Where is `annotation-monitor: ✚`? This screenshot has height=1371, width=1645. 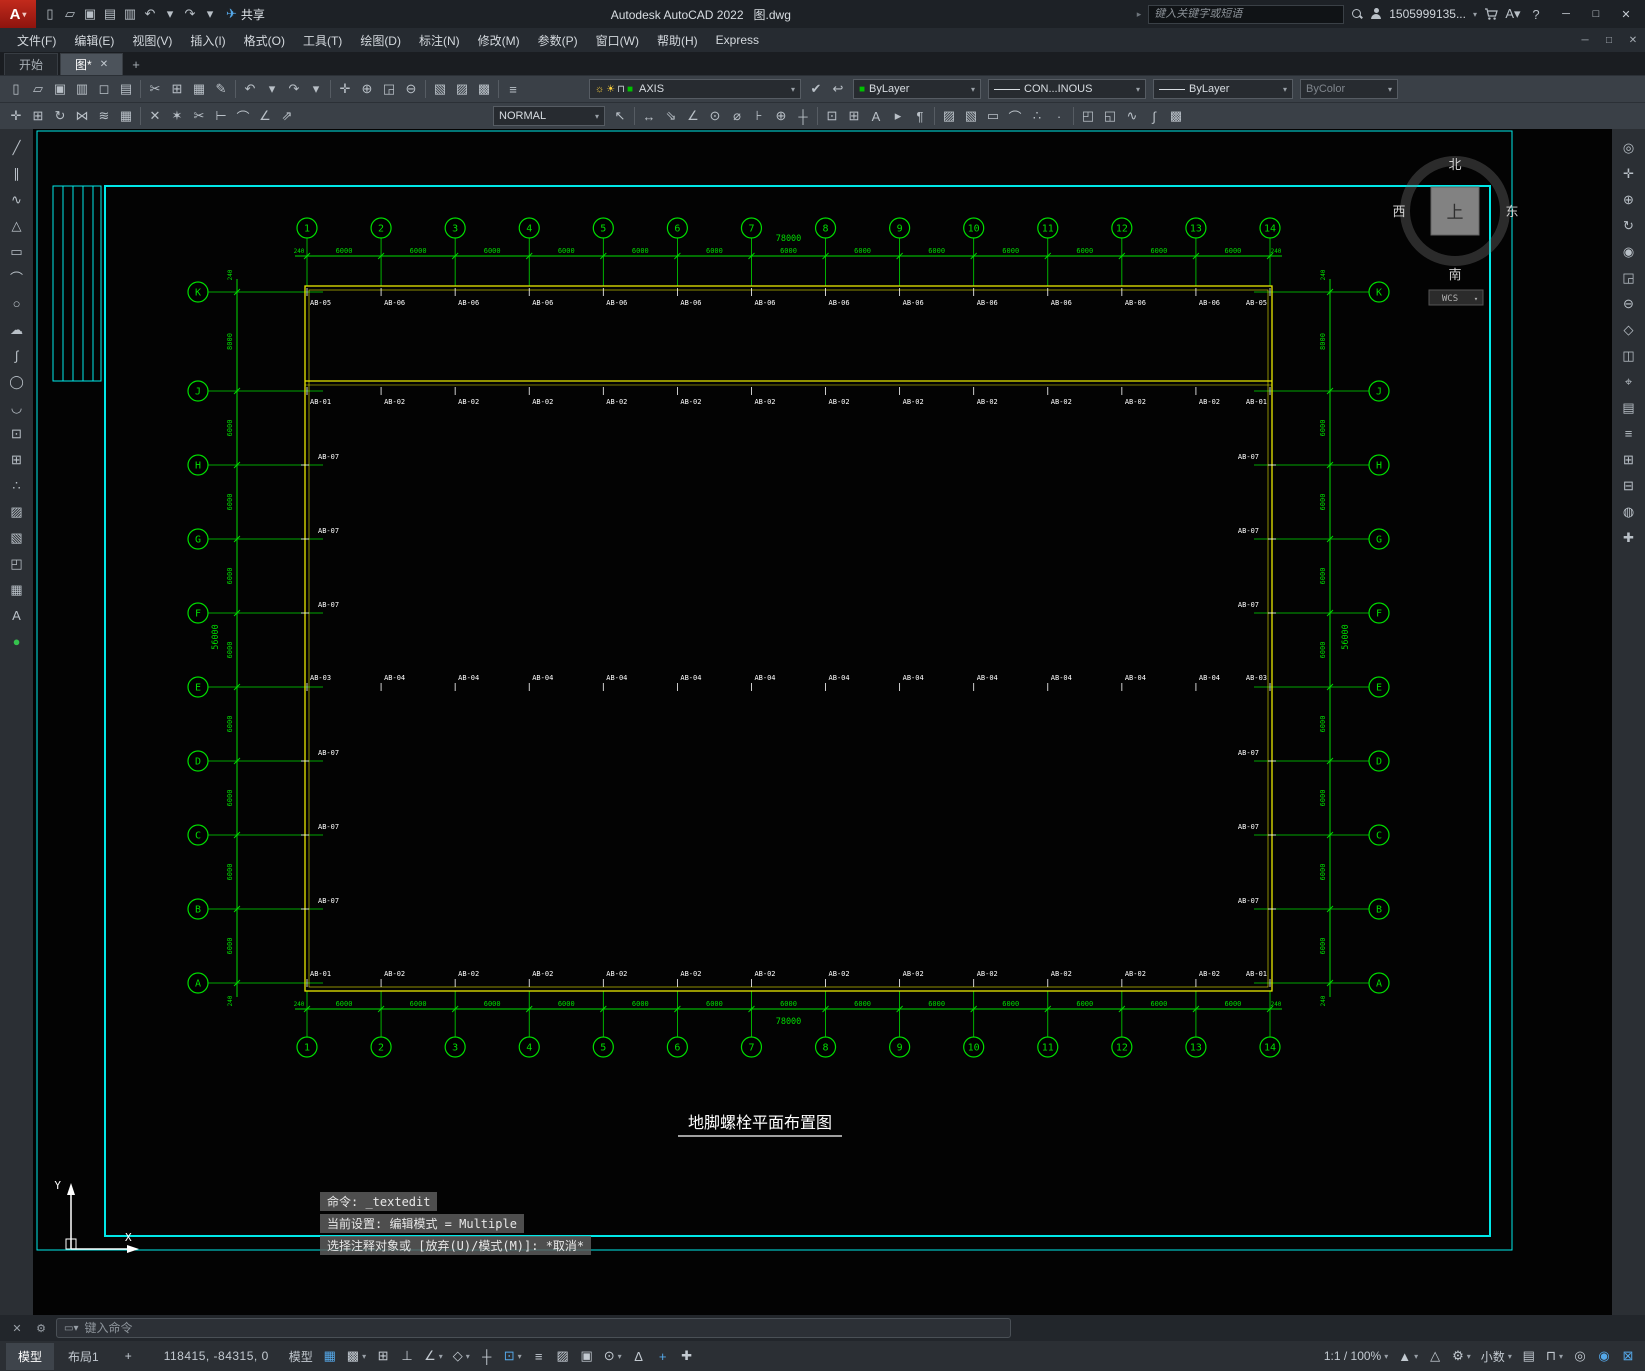
annotation-monitor: ✚ is located at coordinates (687, 1356).